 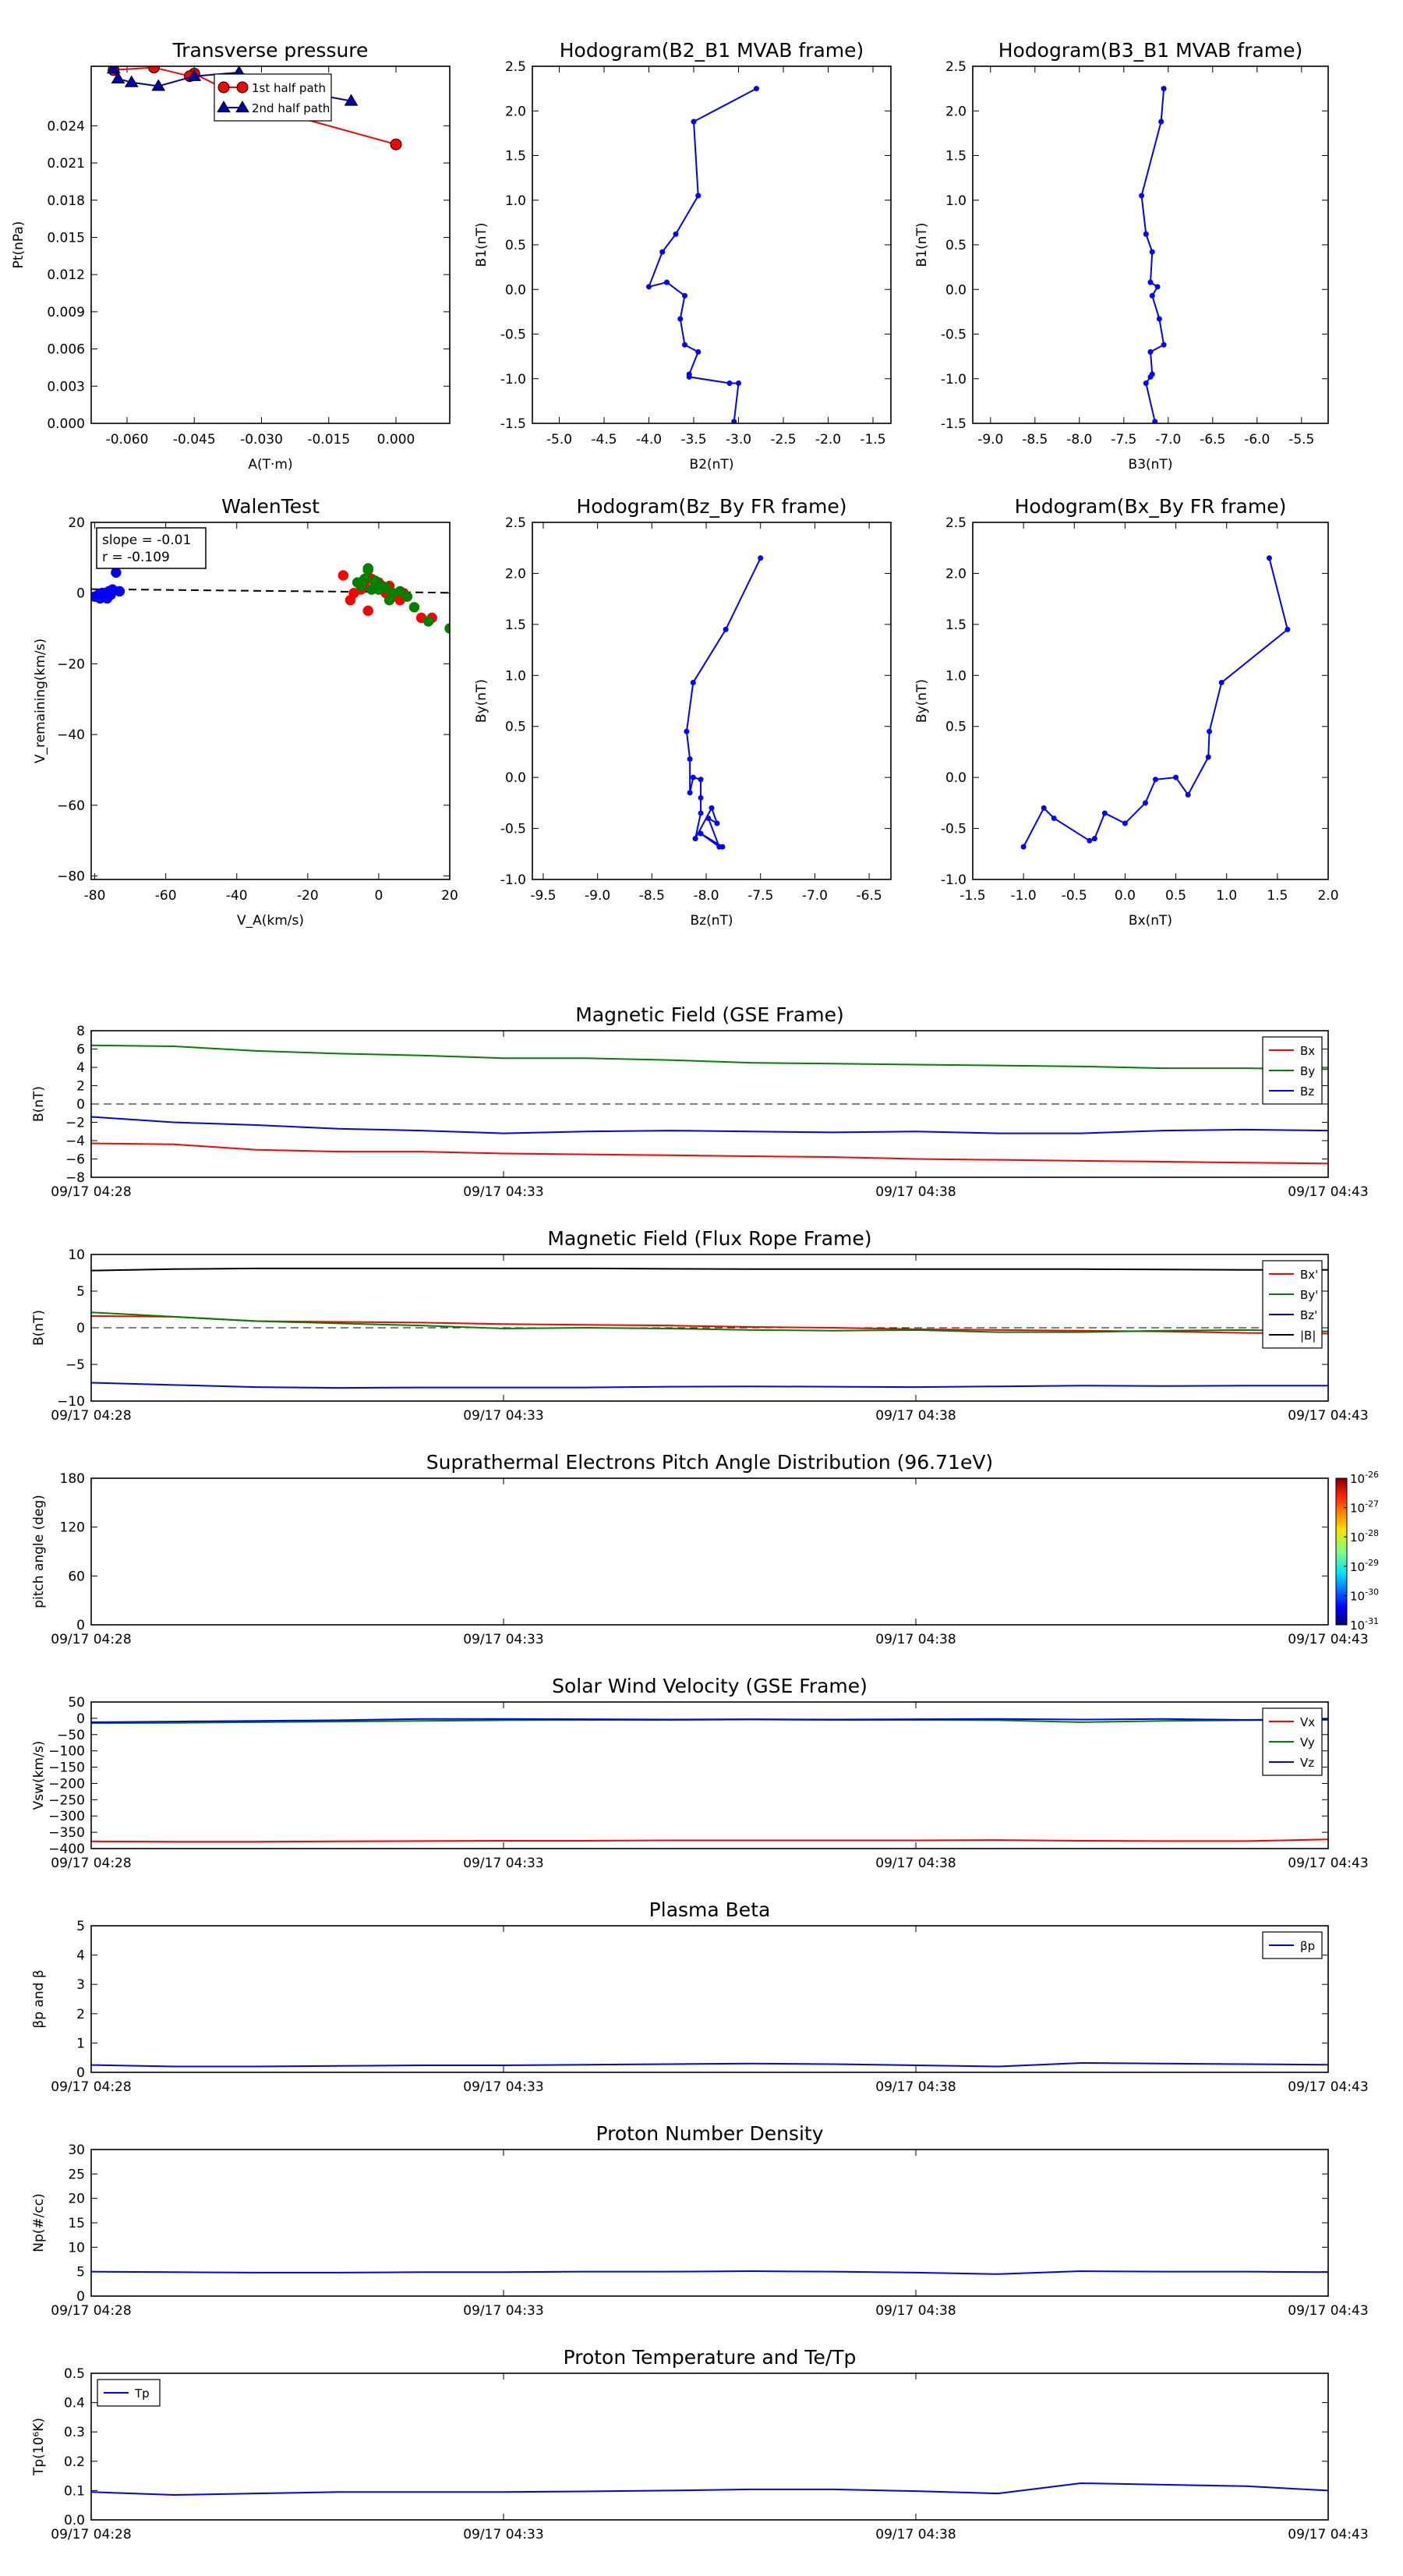 I want to click on legend-entry: Bx', so click(x=1309, y=1275).